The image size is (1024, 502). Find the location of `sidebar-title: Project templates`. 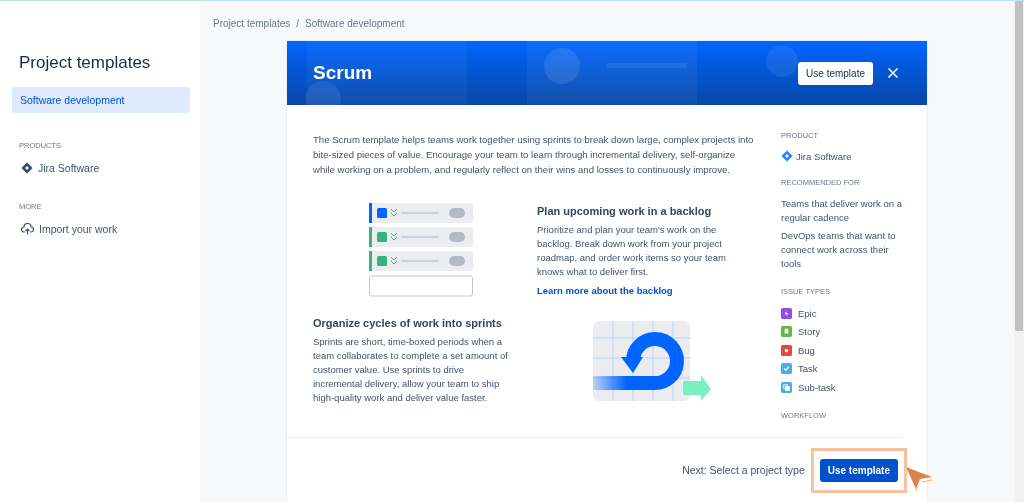

sidebar-title: Project templates is located at coordinates (85, 63).